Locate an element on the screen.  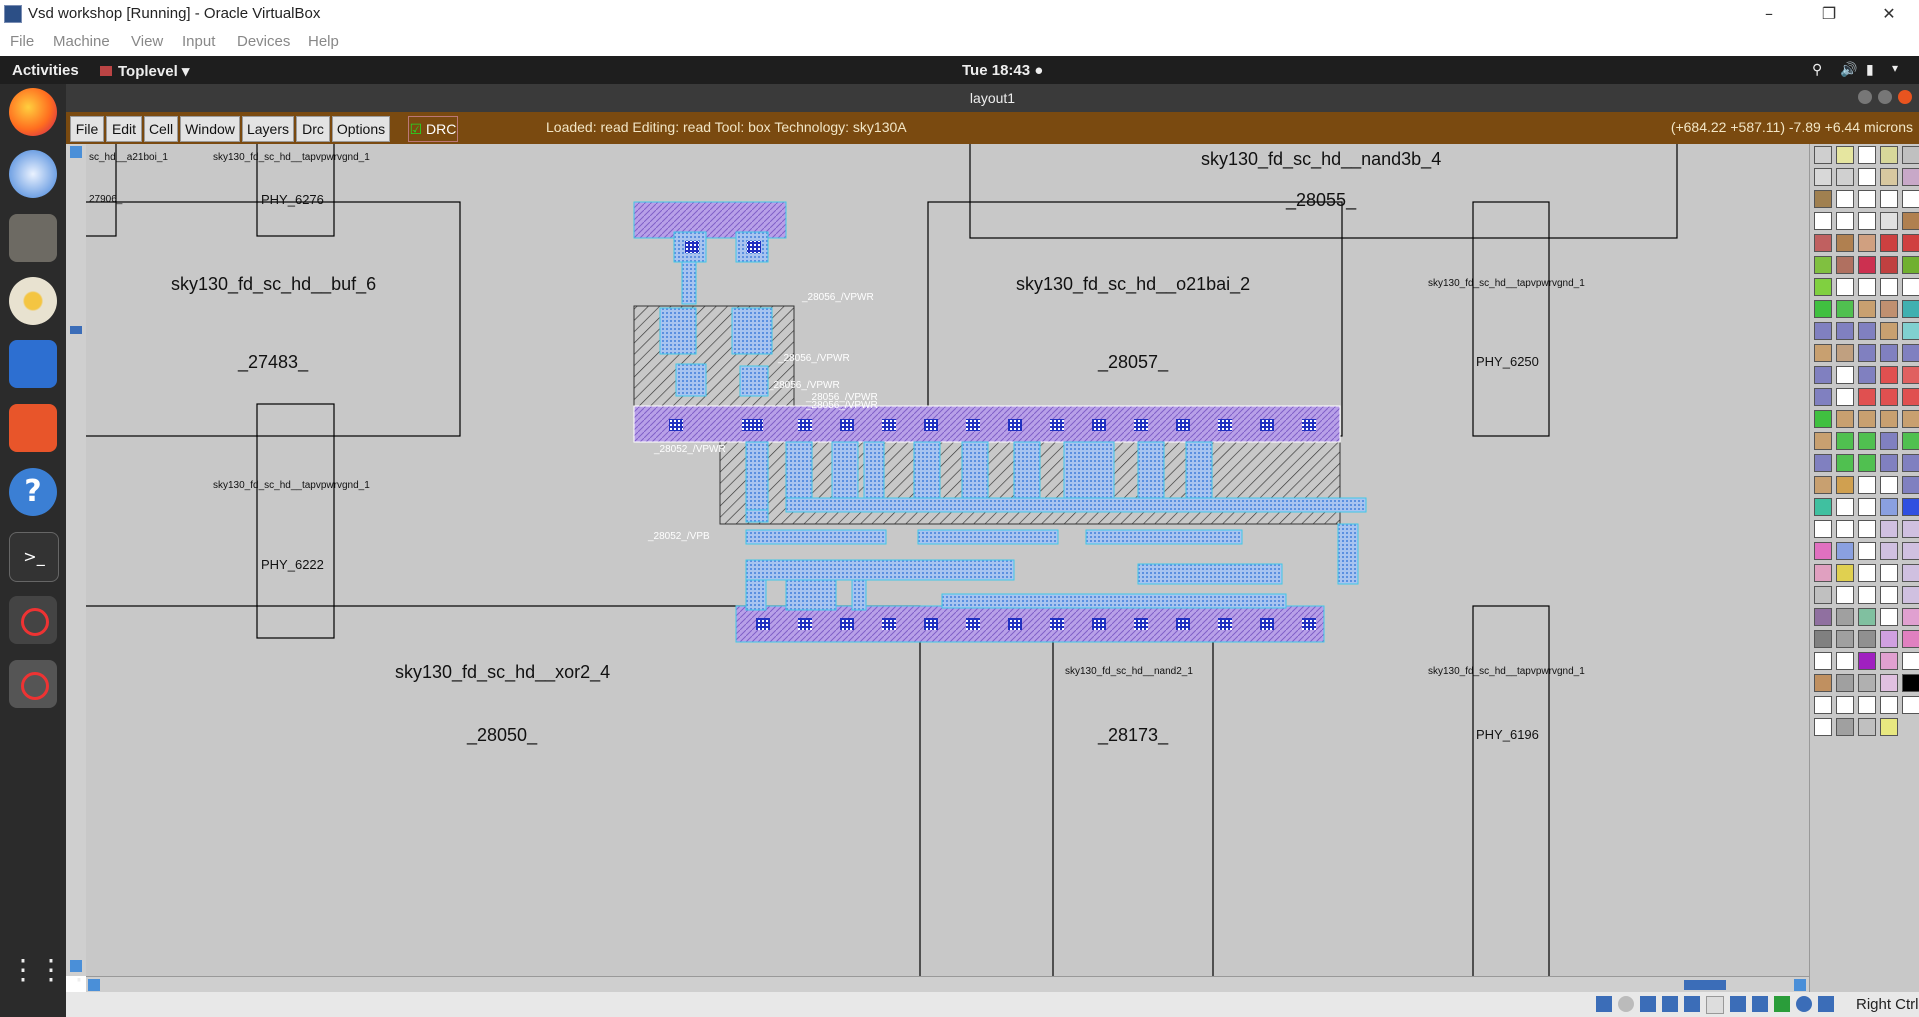
system-menu-chevron-icon: ▾ is located at coordinates (1895, 68).